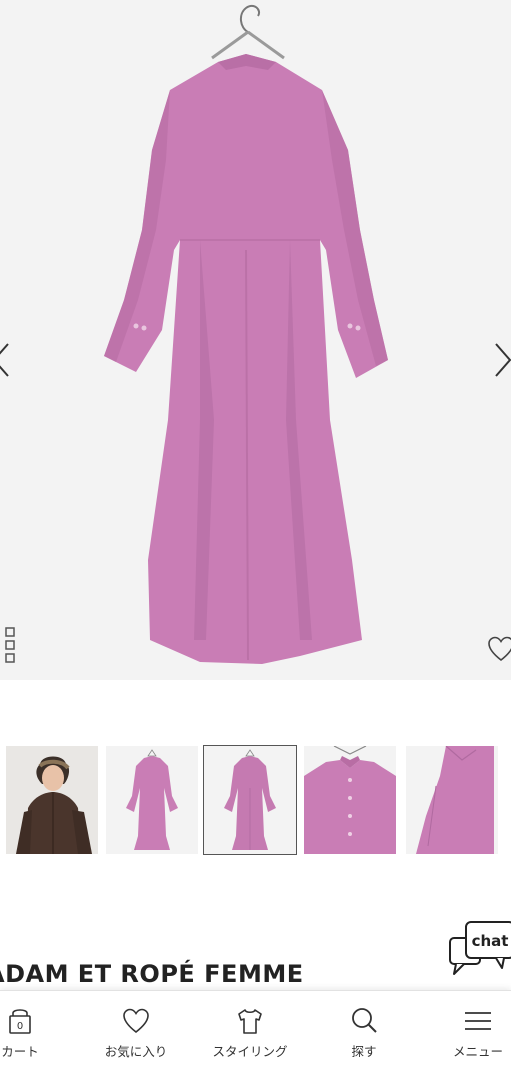 The height and width of the screenshot is (1081, 511). I want to click on chevron-left-icon, so click(4, 360).